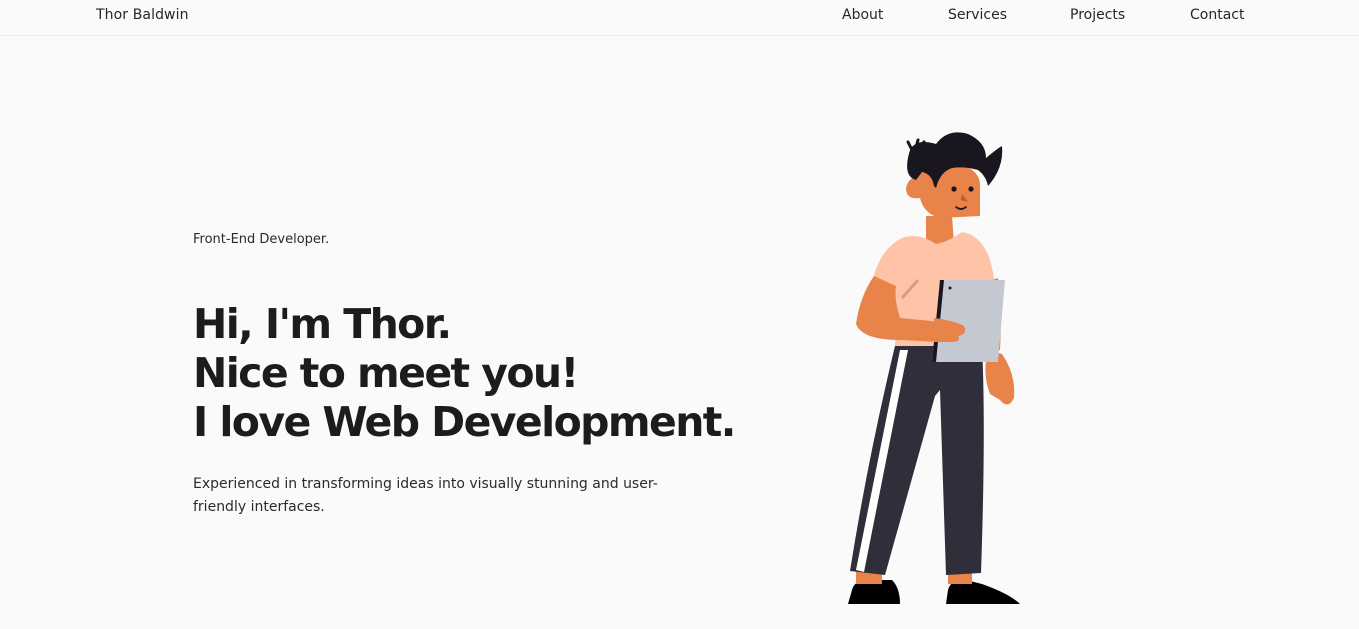 The width and height of the screenshot is (1359, 629). I want to click on tablet-camera, so click(950, 288).